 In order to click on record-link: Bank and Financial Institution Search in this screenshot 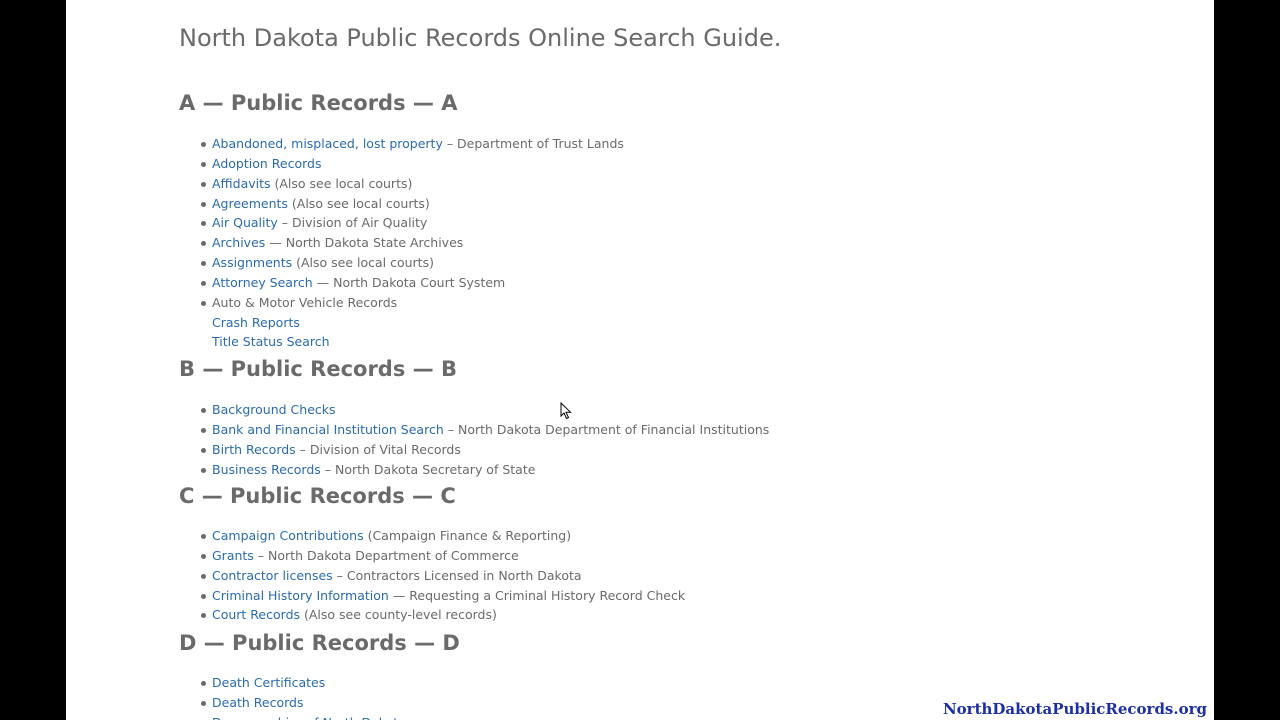, I will do `click(328, 429)`.